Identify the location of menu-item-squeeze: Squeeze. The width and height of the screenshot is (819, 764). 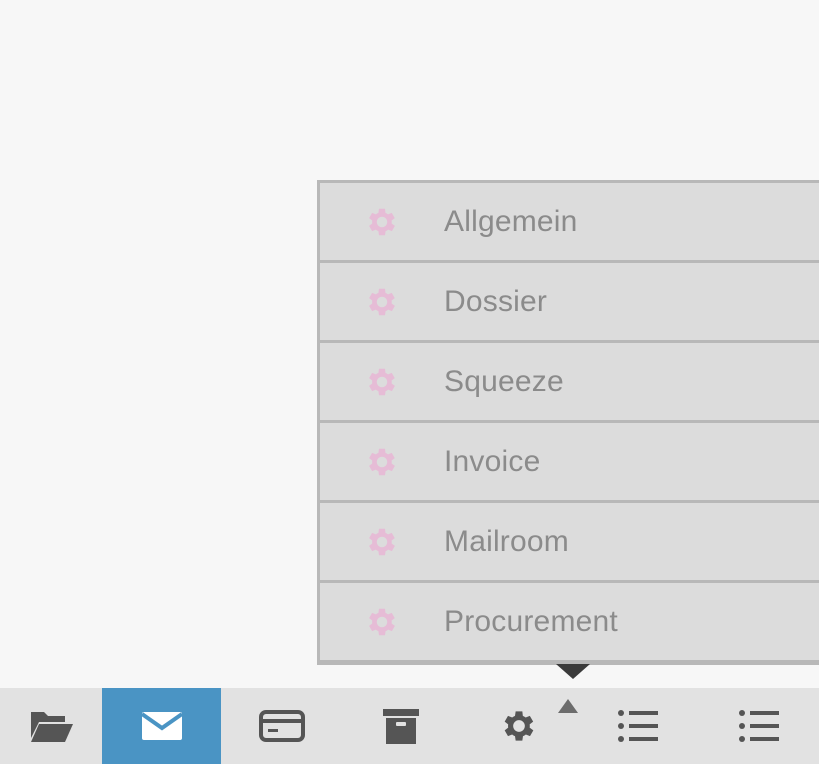
(569, 383).